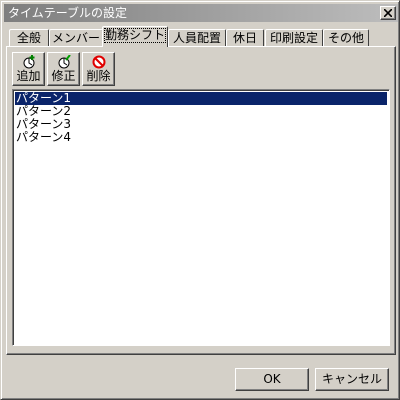 This screenshot has width=400, height=400. What do you see at coordinates (98, 76) in the screenshot?
I see `delete-label: 削除` at bounding box center [98, 76].